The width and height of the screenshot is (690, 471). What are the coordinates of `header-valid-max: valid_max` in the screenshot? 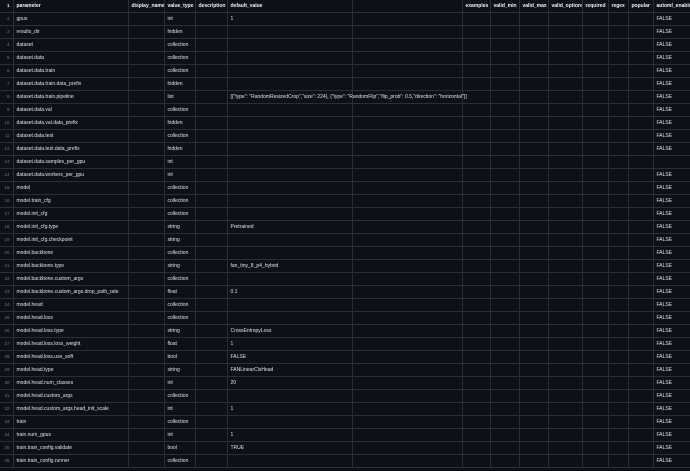 It's located at (534, 6).